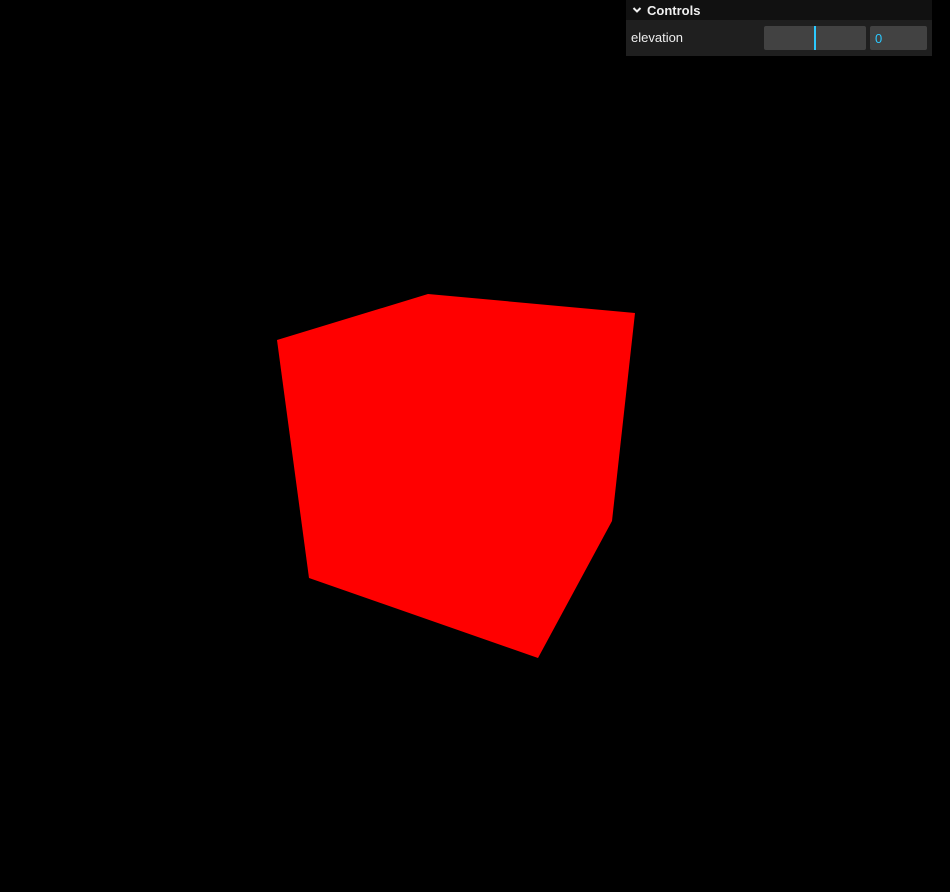 The image size is (950, 892). I want to click on controls-panel: Controls elevation, so click(779, 28).